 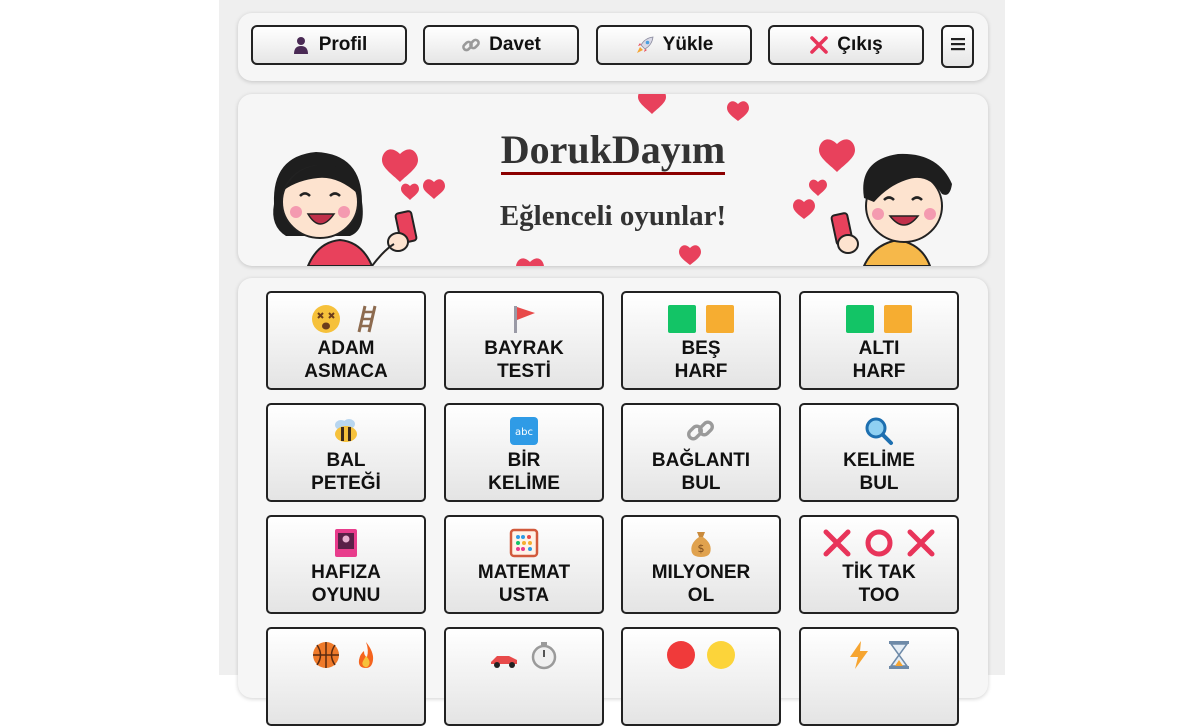 What do you see at coordinates (701, 572) in the screenshot?
I see `game-card-label-line1: MILYONER` at bounding box center [701, 572].